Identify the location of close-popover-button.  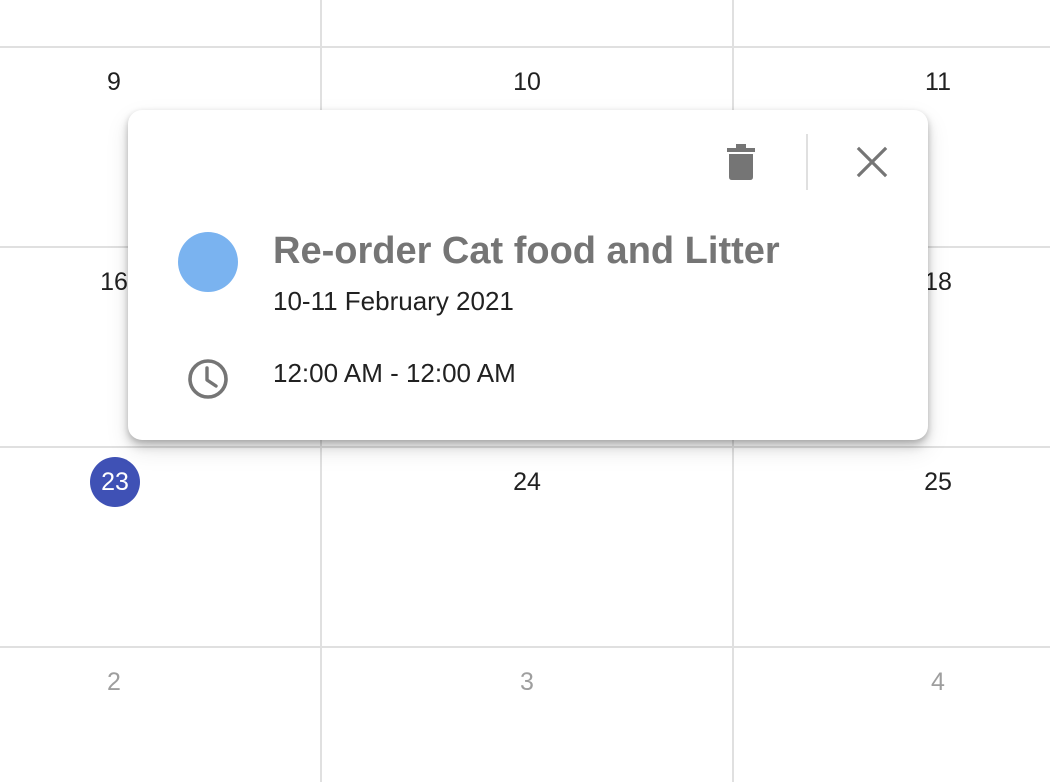
(872, 162).